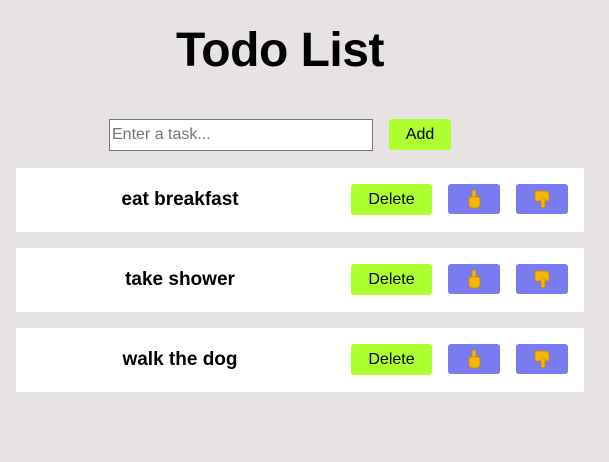 This screenshot has height=462, width=609. What do you see at coordinates (420, 134) in the screenshot?
I see `add-button: Add` at bounding box center [420, 134].